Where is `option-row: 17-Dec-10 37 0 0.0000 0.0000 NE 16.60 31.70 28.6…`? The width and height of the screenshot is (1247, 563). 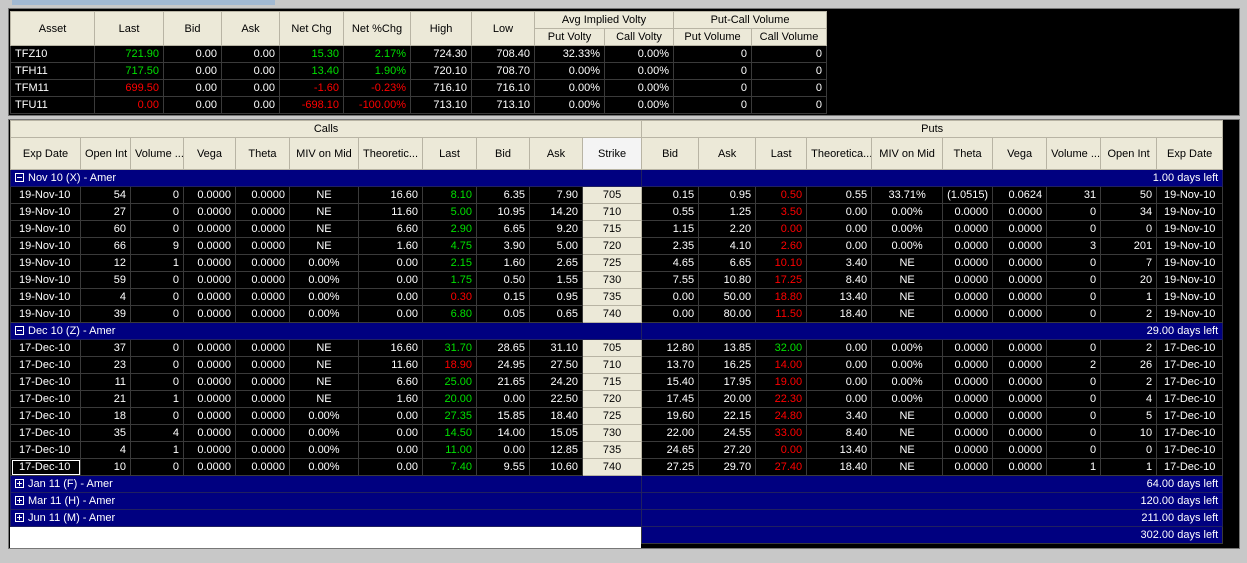 option-row: 17-Dec-10 37 0 0.0000 0.0000 NE 16.60 31.70 28.6… is located at coordinates (617, 348).